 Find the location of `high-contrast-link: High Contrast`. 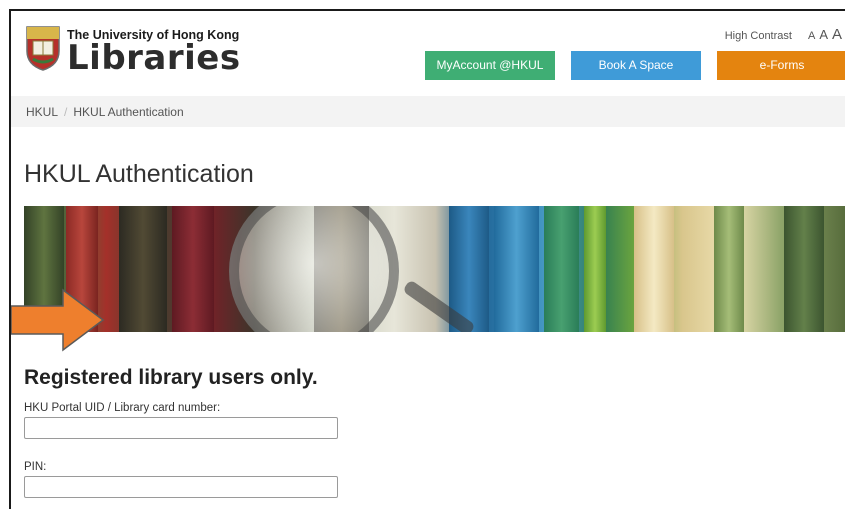

high-contrast-link: High Contrast is located at coordinates (758, 36).